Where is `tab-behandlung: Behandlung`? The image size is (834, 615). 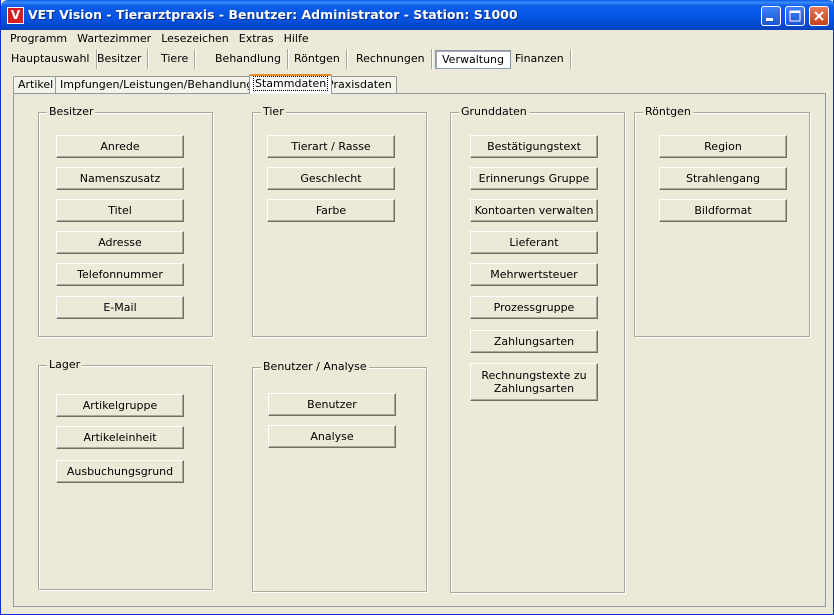 tab-behandlung: Behandlung is located at coordinates (248, 59).